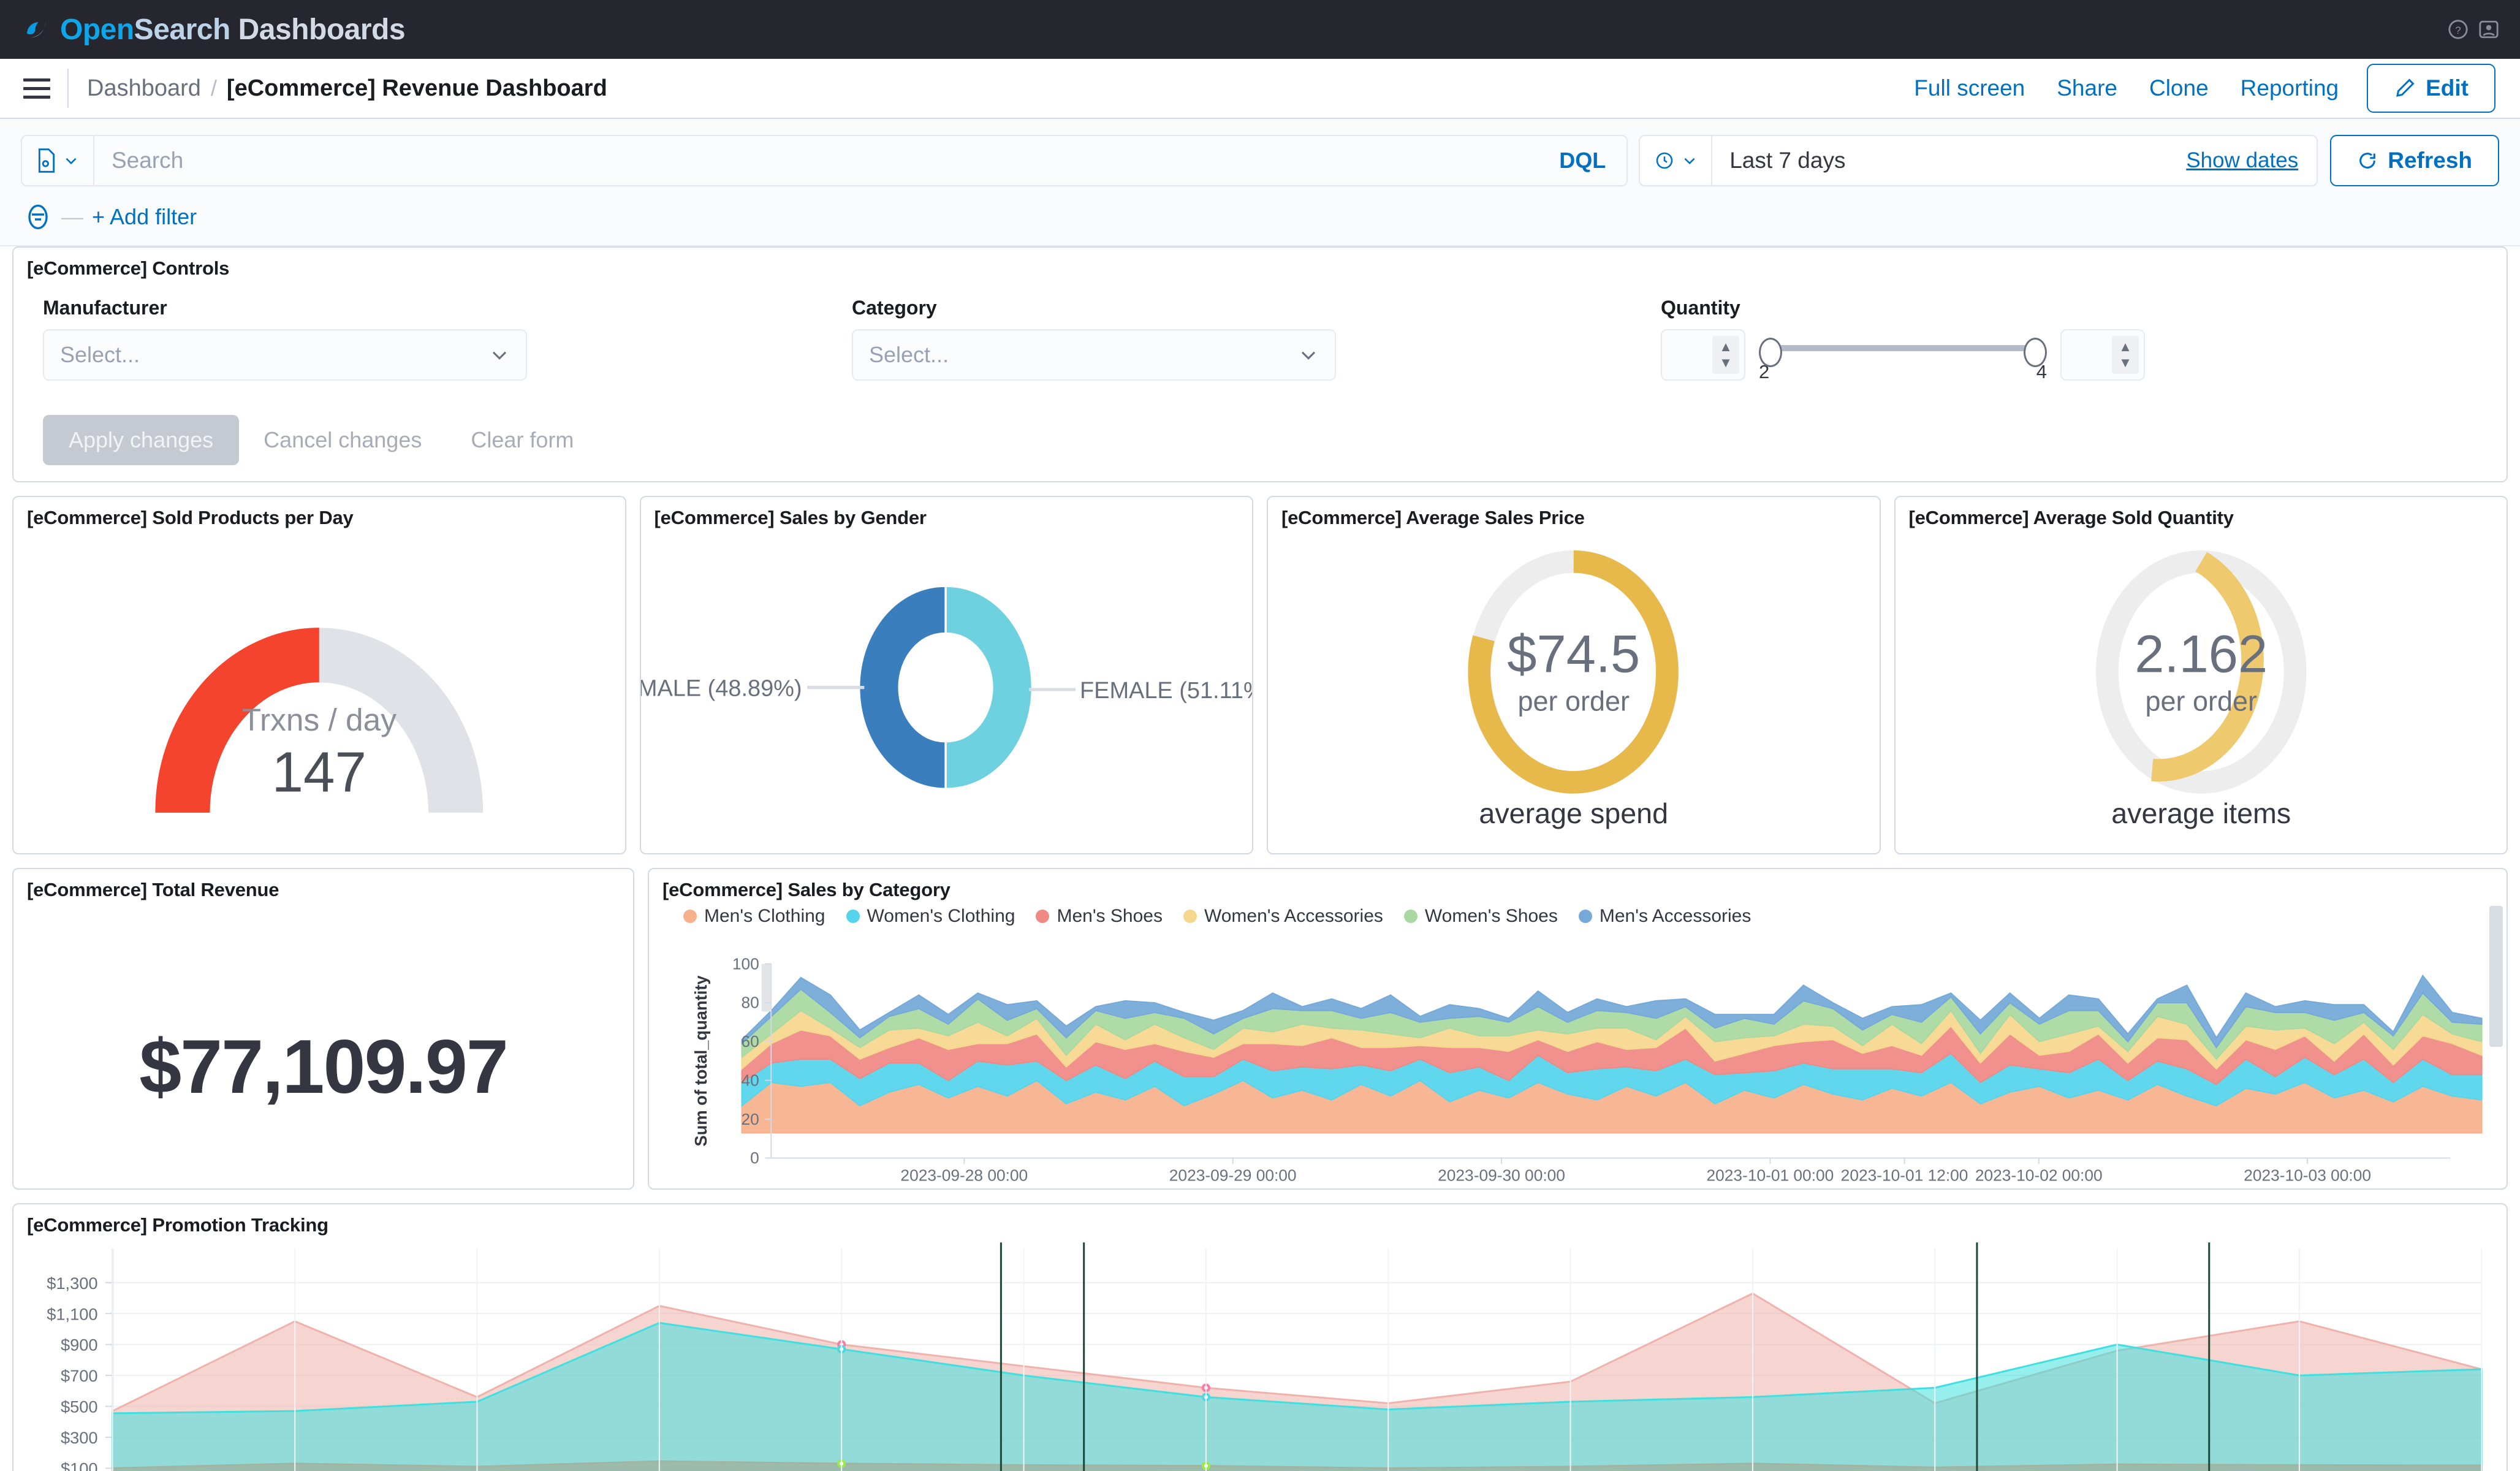 This screenshot has width=2520, height=1471. What do you see at coordinates (2290, 88) in the screenshot?
I see `reporting-button: Reporting` at bounding box center [2290, 88].